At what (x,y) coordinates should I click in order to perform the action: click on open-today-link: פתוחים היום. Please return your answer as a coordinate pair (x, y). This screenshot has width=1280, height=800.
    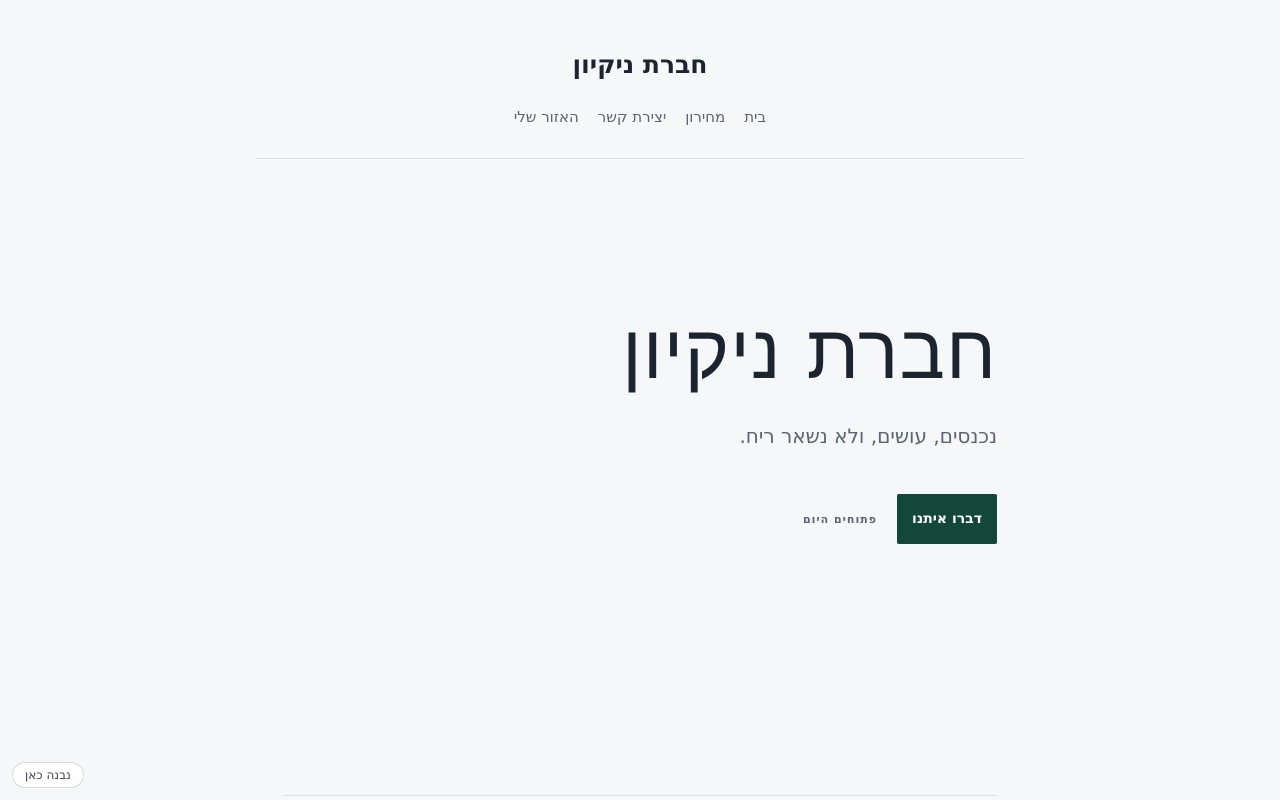
    Looking at the image, I should click on (840, 519).